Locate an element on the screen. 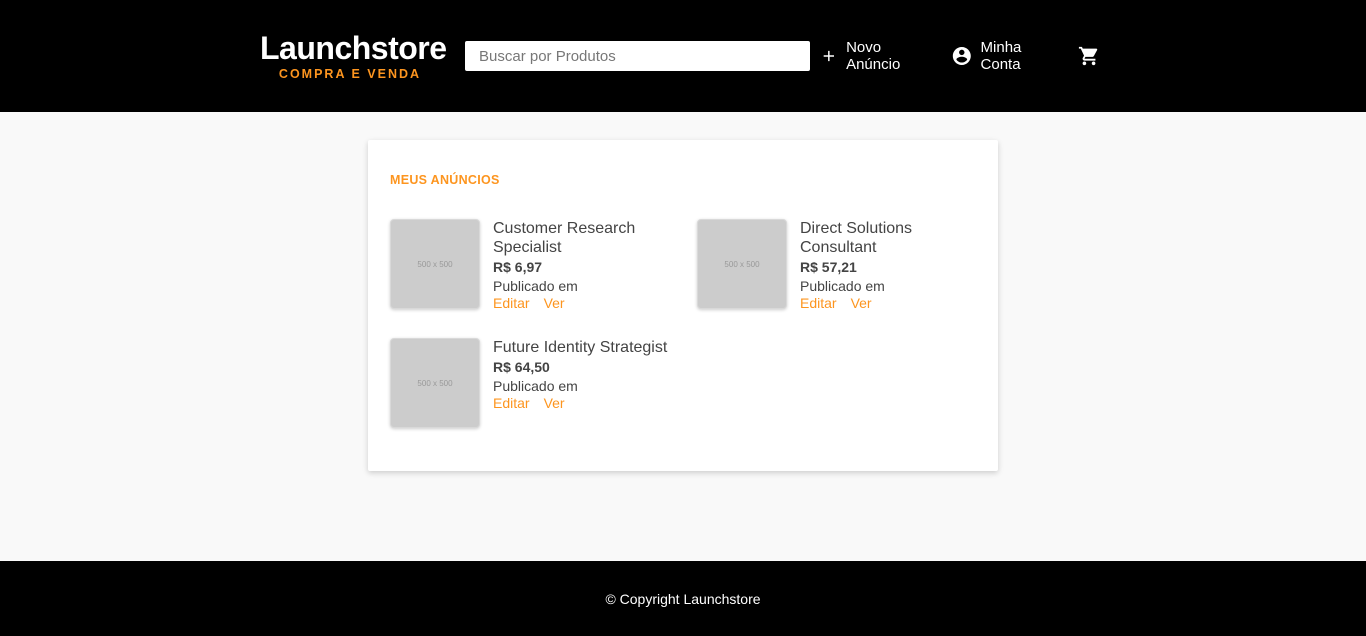 This screenshot has width=1366, height=636. product-name: Customer Research Specialist is located at coordinates (583, 238).